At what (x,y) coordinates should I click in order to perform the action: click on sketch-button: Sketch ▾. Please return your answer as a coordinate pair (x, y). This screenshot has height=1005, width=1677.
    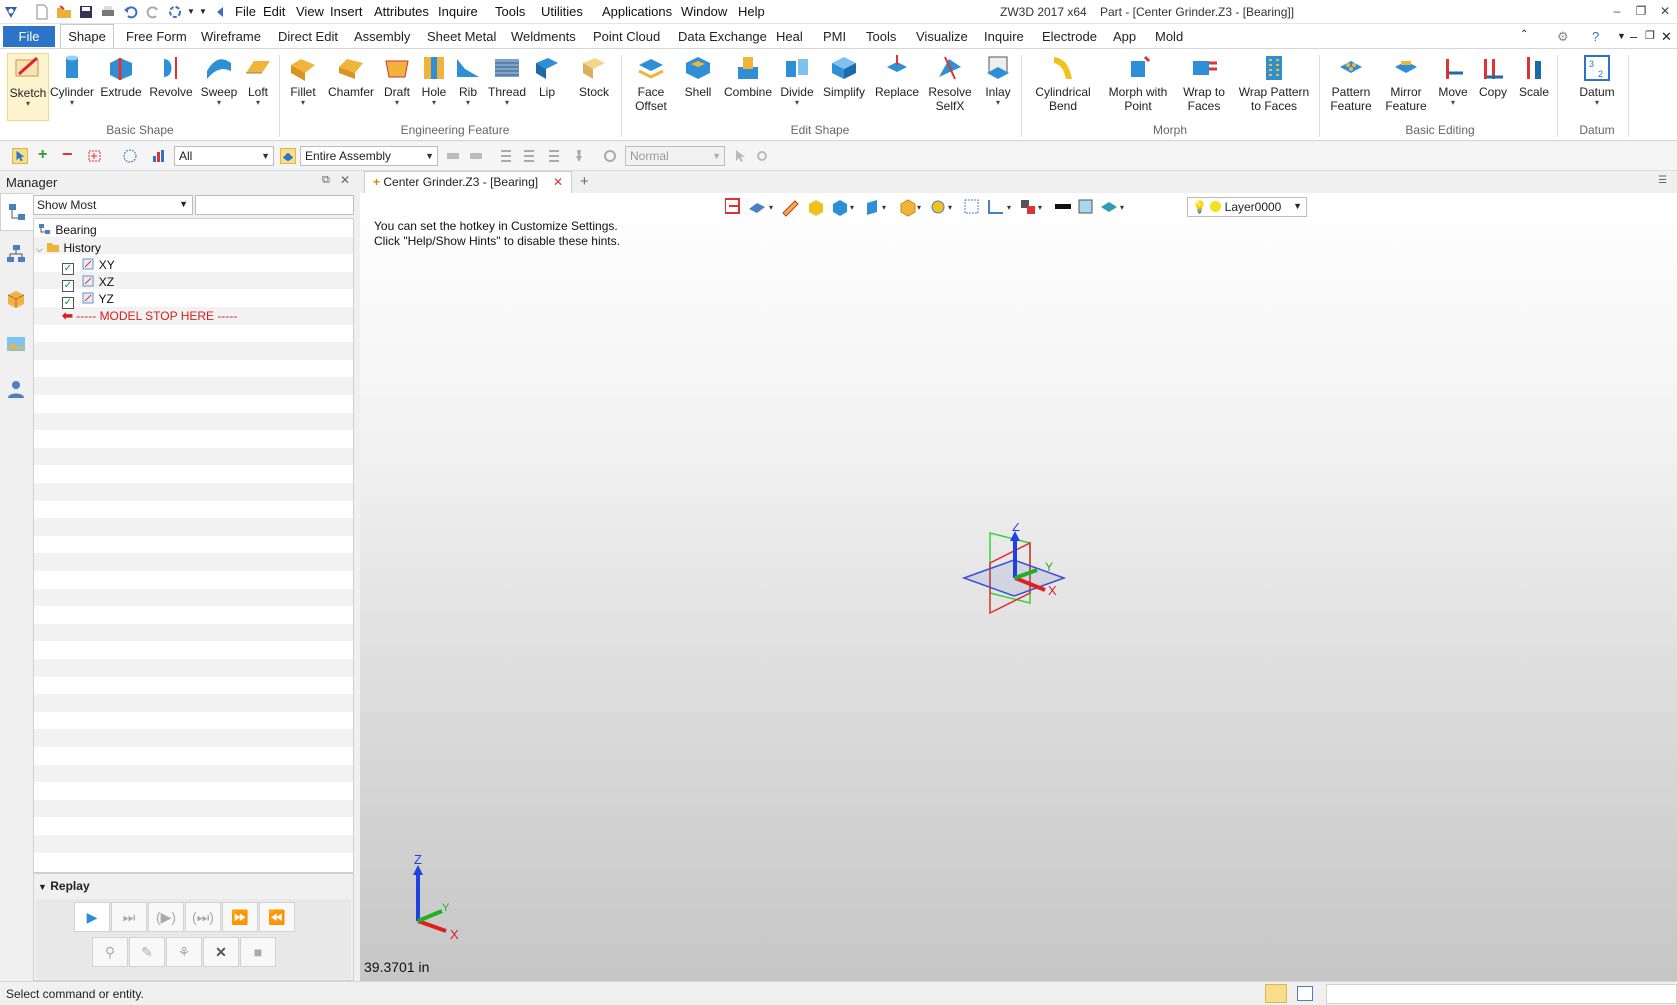
    Looking at the image, I should click on (28, 87).